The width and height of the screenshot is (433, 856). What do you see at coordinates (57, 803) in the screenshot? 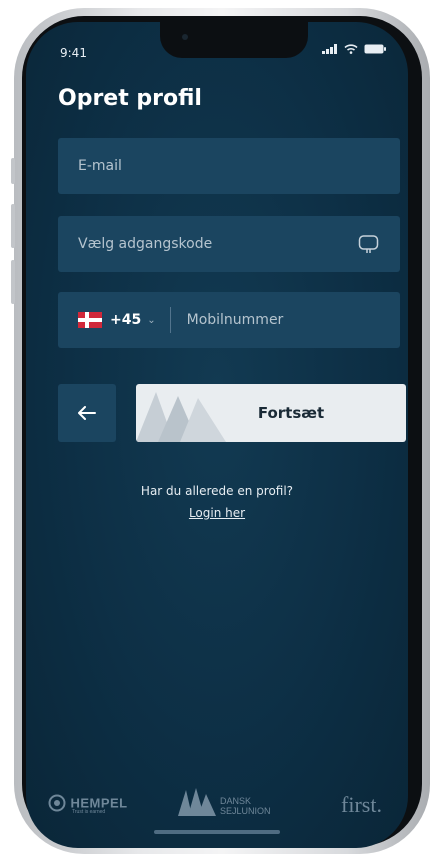
I see `hempel-ring-icon` at bounding box center [57, 803].